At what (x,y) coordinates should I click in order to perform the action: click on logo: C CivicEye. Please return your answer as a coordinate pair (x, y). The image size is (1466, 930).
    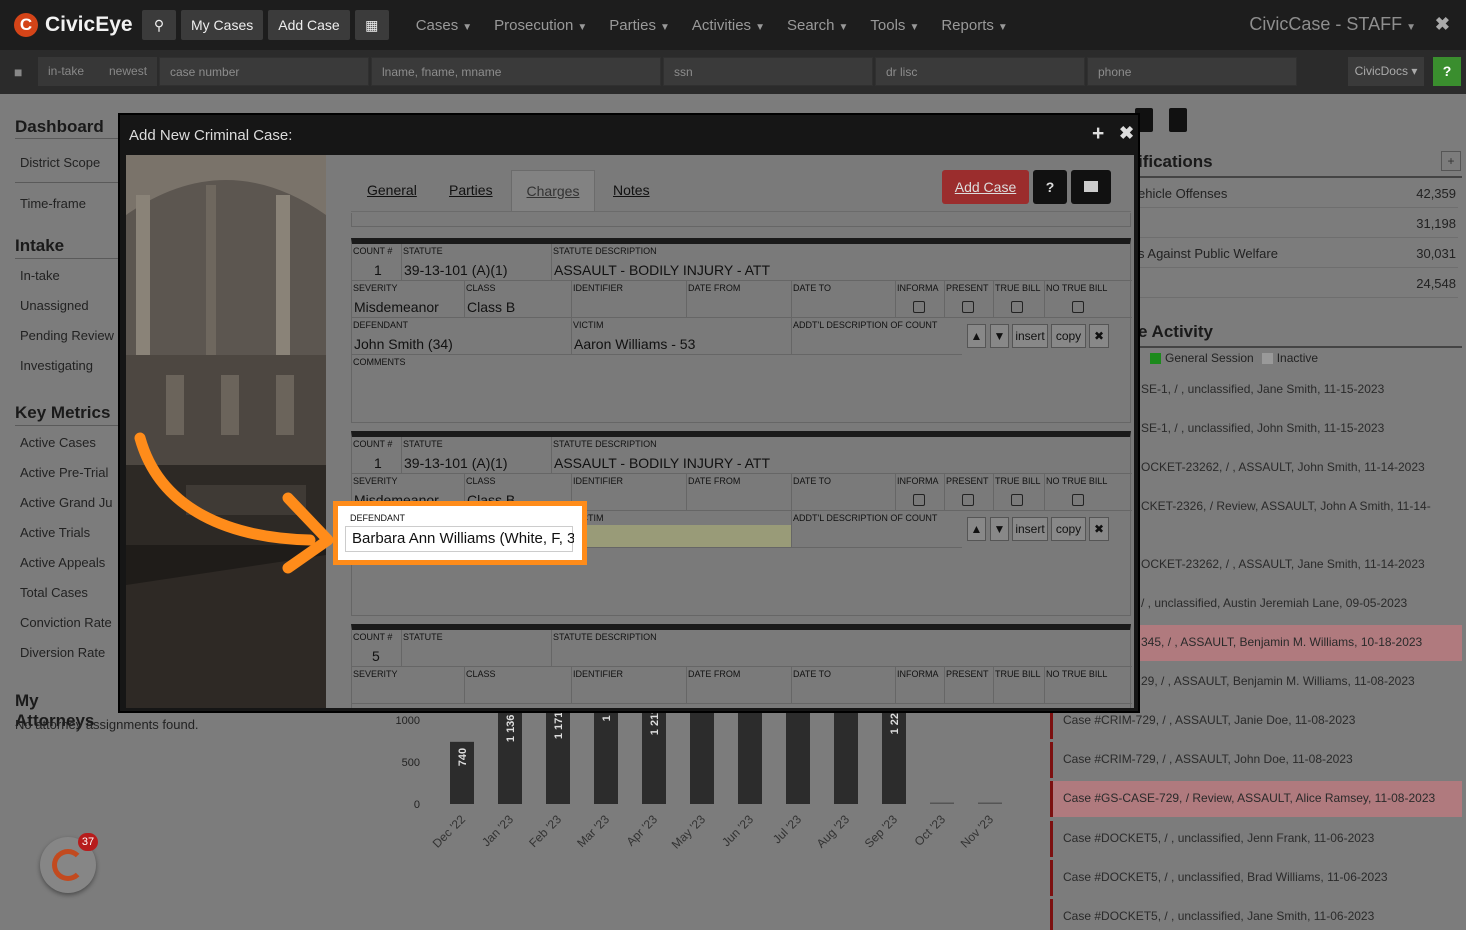
    Looking at the image, I should click on (78, 25).